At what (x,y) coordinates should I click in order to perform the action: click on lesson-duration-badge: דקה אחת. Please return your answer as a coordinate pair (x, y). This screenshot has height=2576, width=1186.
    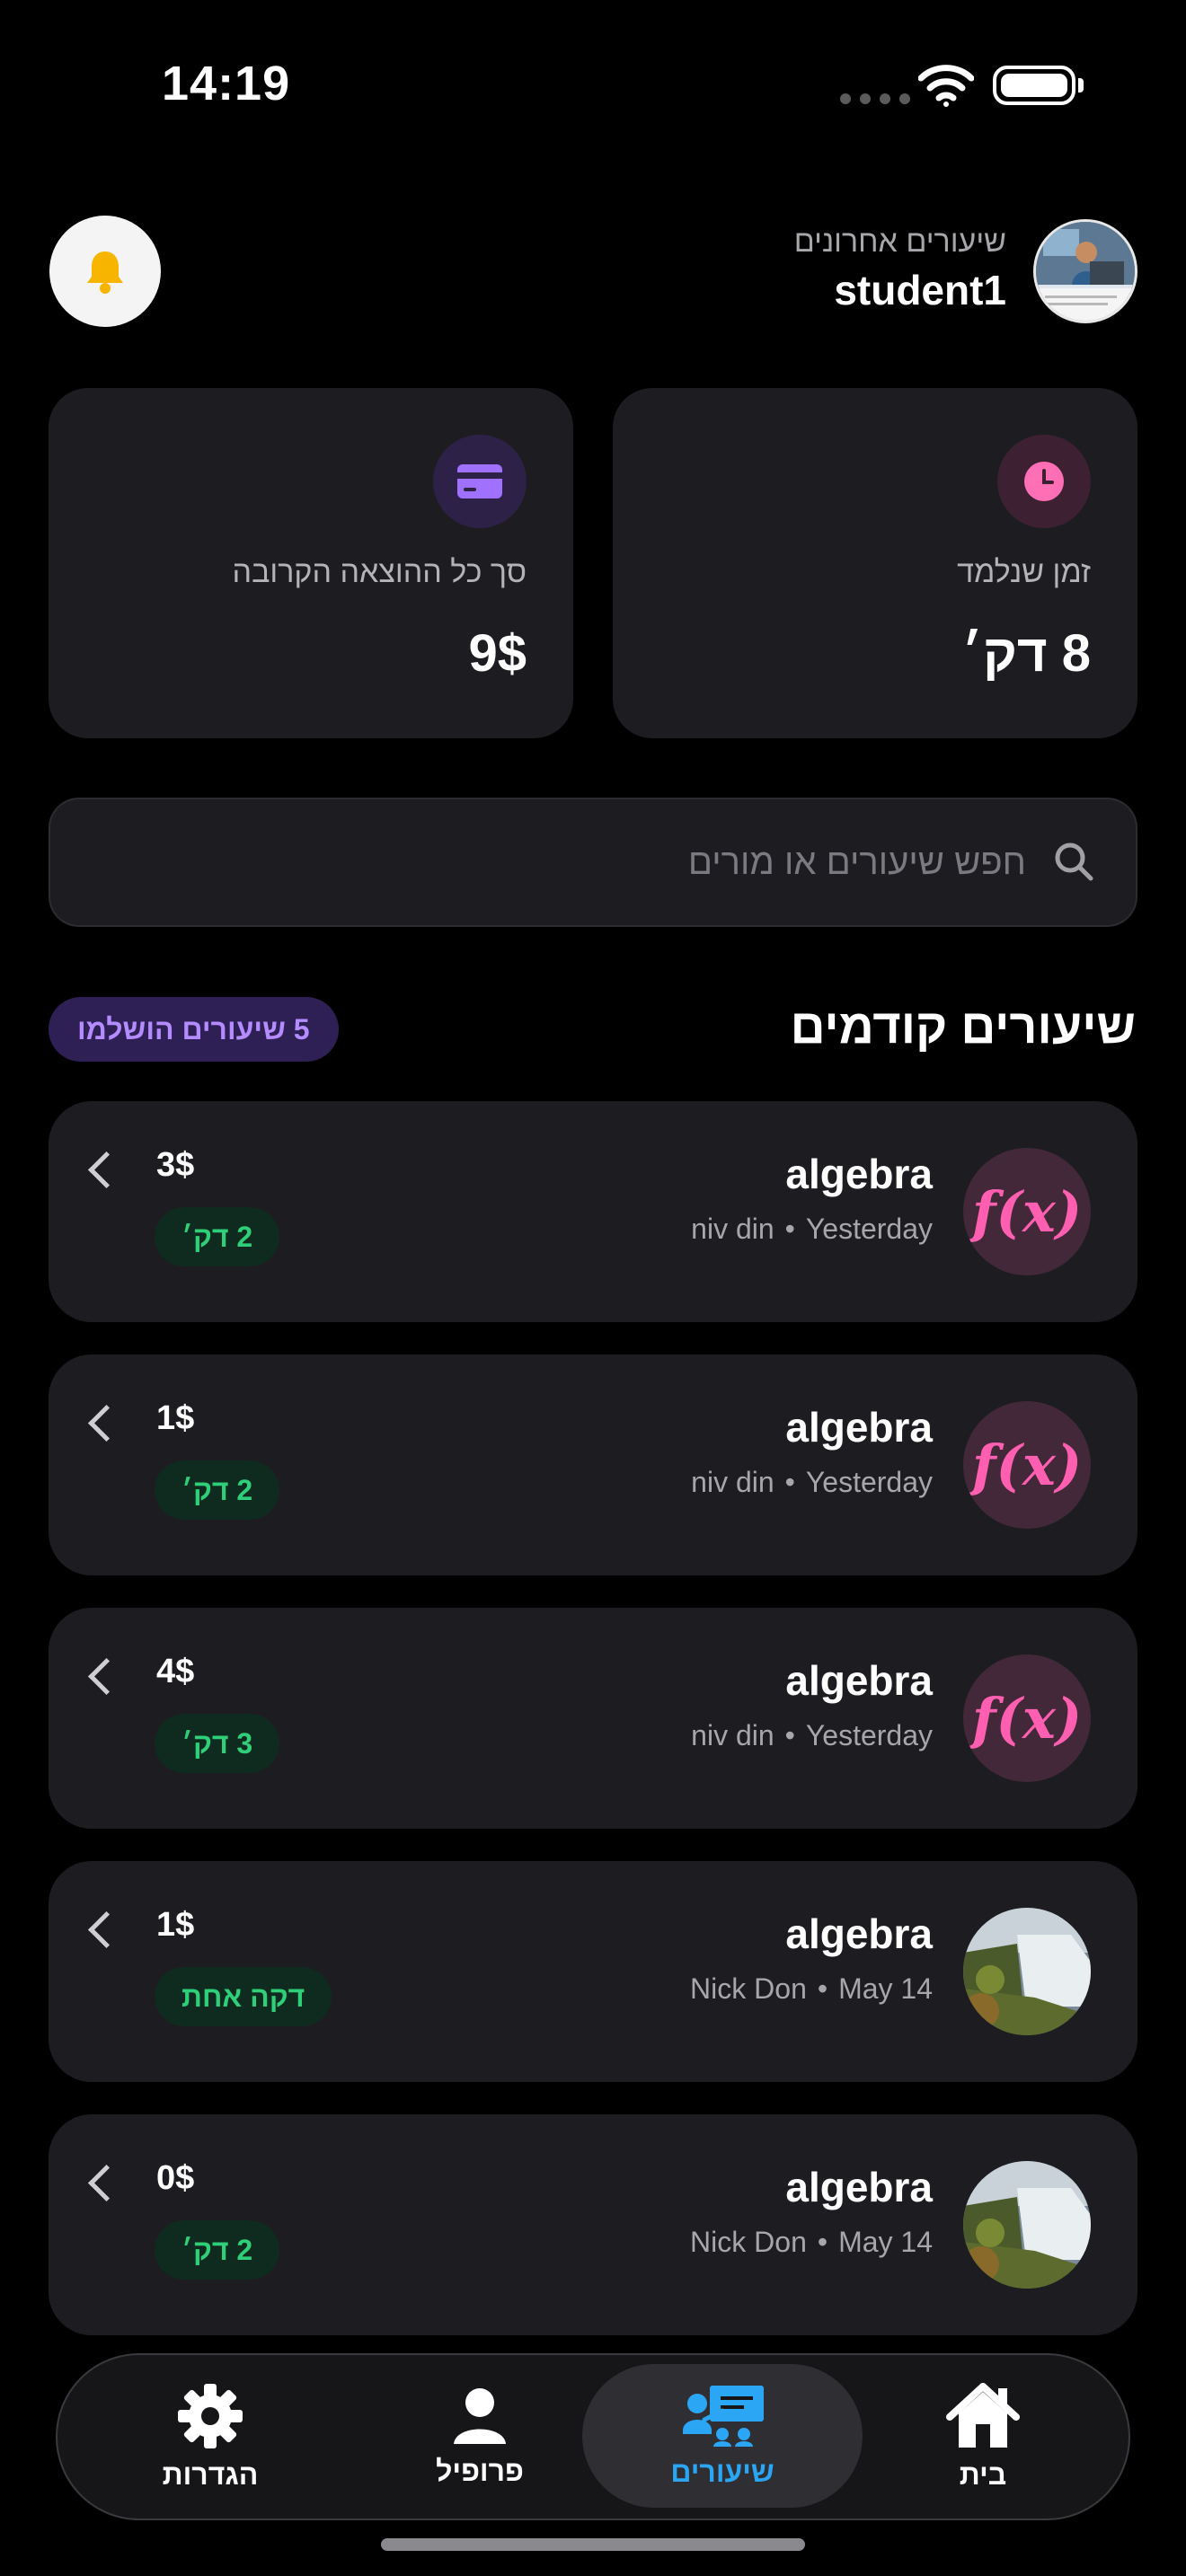
    Looking at the image, I should click on (243, 1997).